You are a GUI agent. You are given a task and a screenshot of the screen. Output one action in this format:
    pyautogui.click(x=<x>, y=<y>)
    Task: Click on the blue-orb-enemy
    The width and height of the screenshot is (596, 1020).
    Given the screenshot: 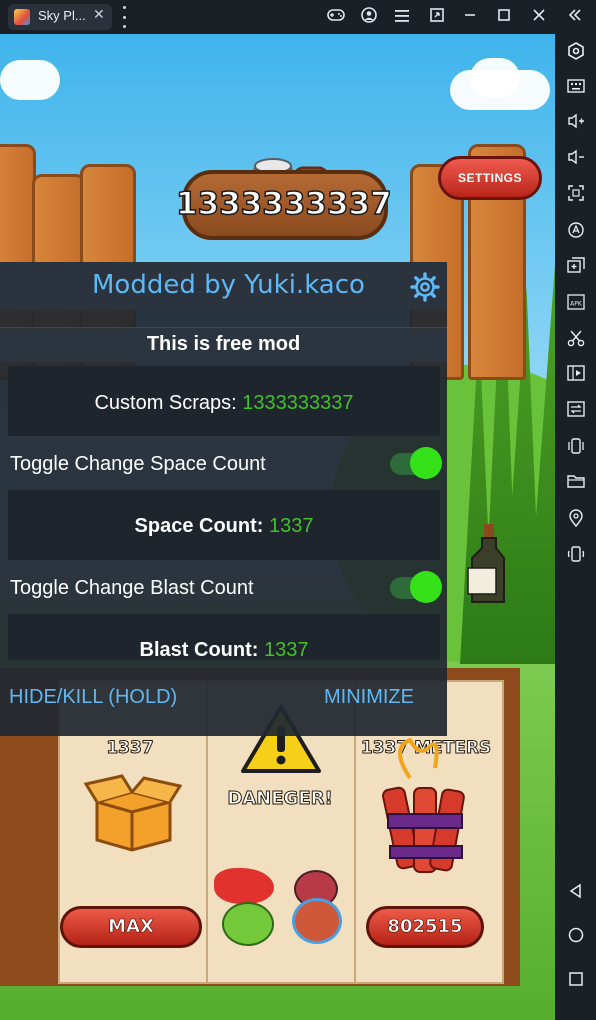 What is the action you would take?
    pyautogui.click(x=317, y=921)
    